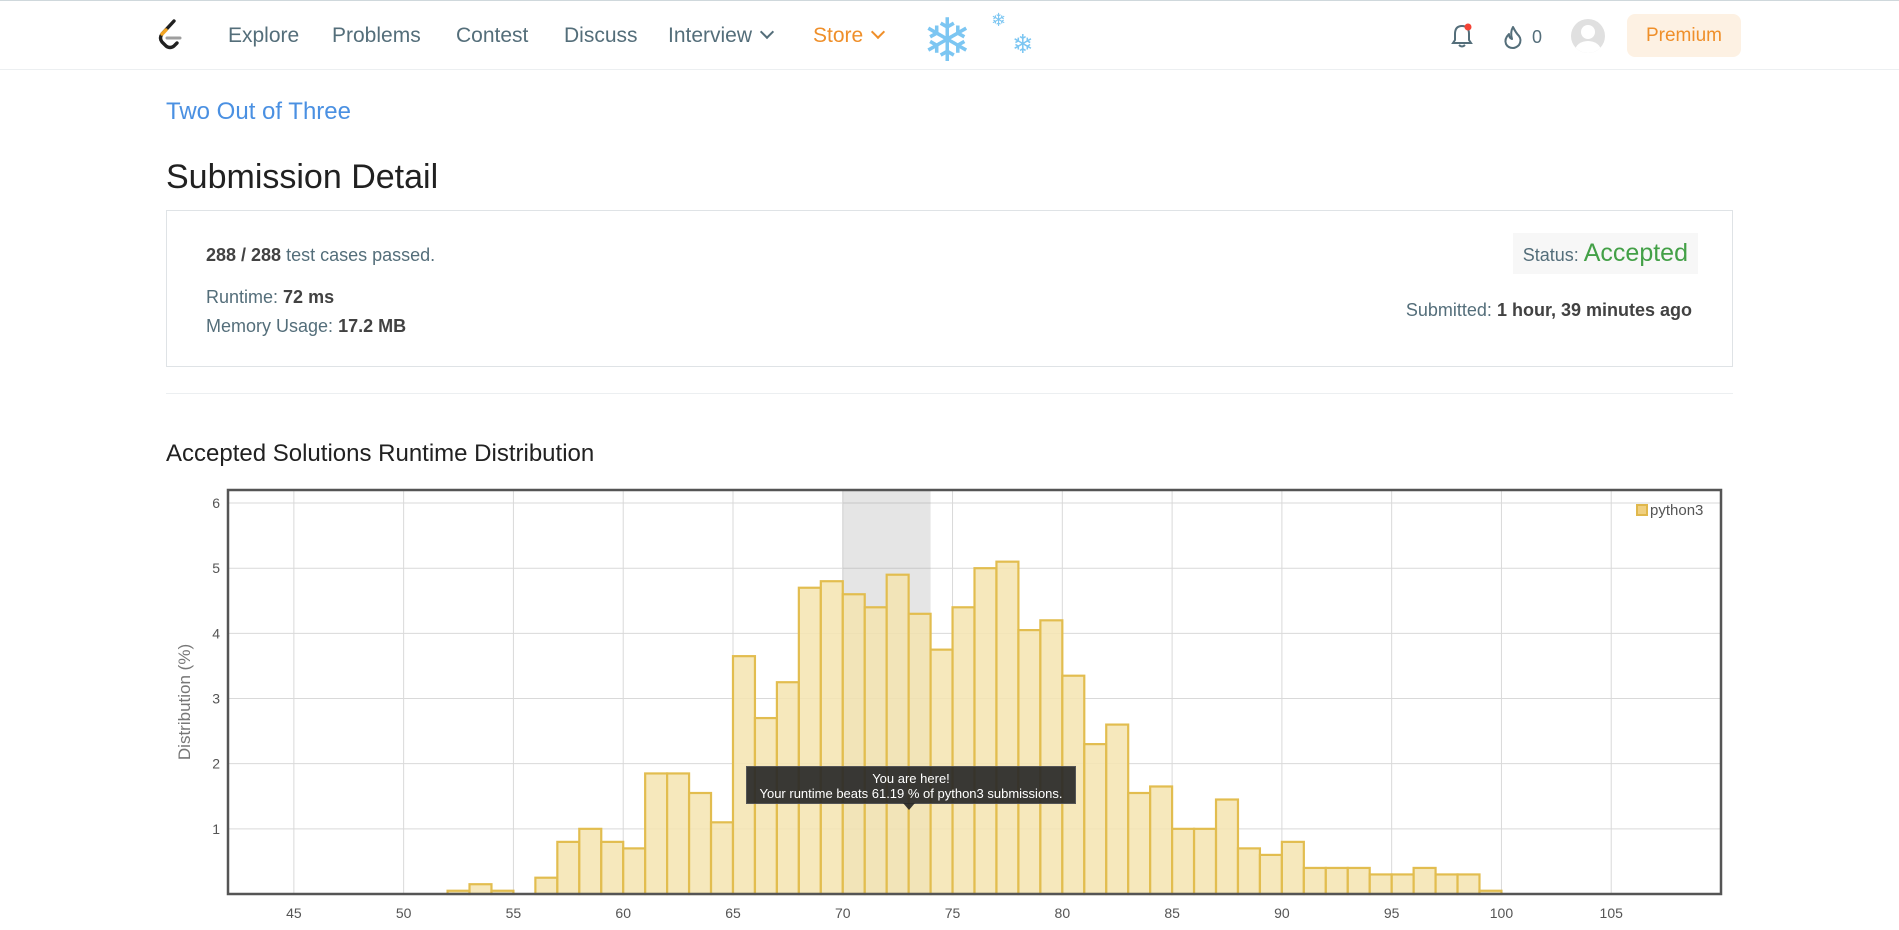 The width and height of the screenshot is (1899, 930). Describe the element at coordinates (1537, 37) in the screenshot. I see `streak-count: 0` at that location.